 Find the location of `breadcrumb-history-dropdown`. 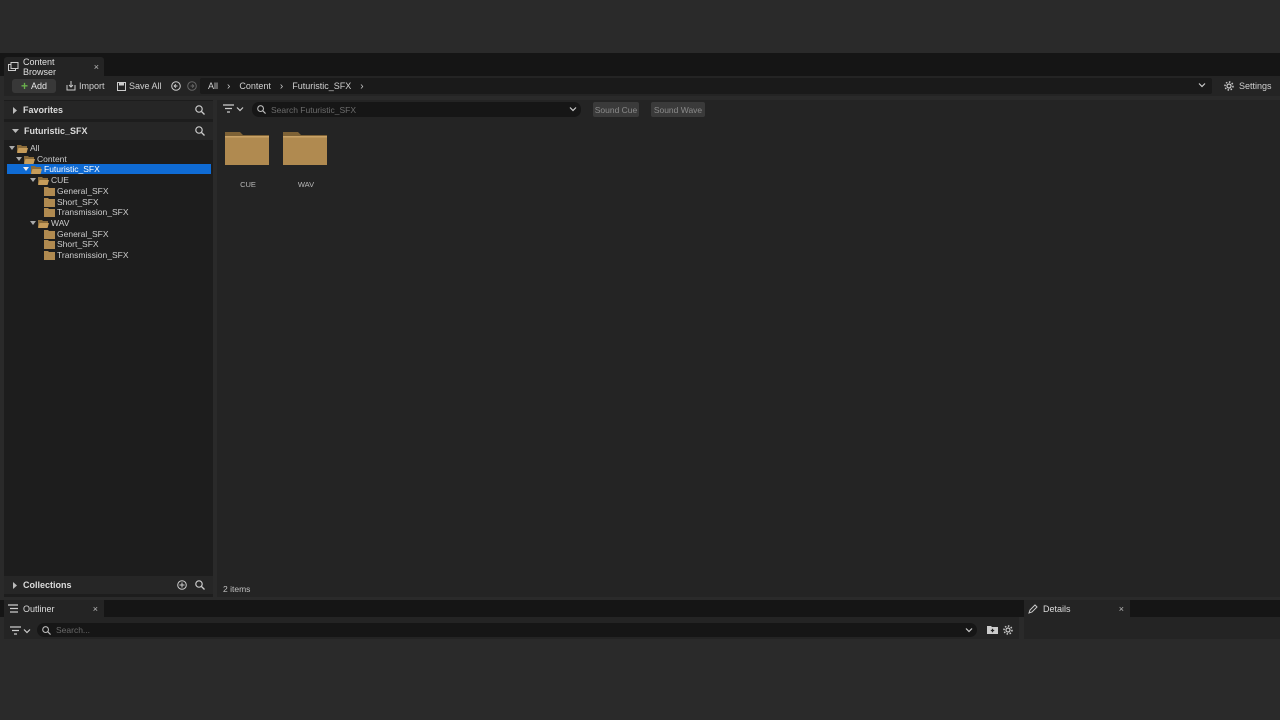

breadcrumb-history-dropdown is located at coordinates (1202, 85).